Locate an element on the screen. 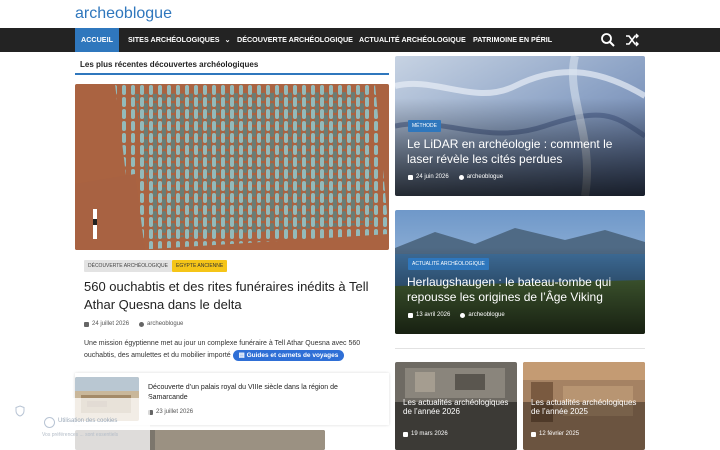  card-herlaug-date: 13 avril 2026 is located at coordinates (433, 315).